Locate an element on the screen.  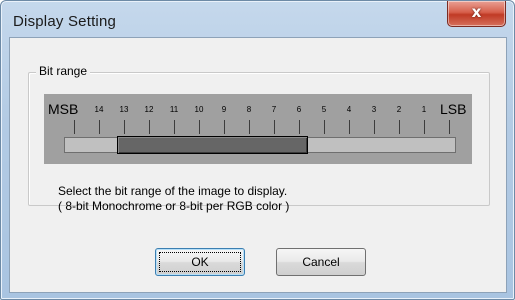
bit-number: 10 is located at coordinates (199, 109).